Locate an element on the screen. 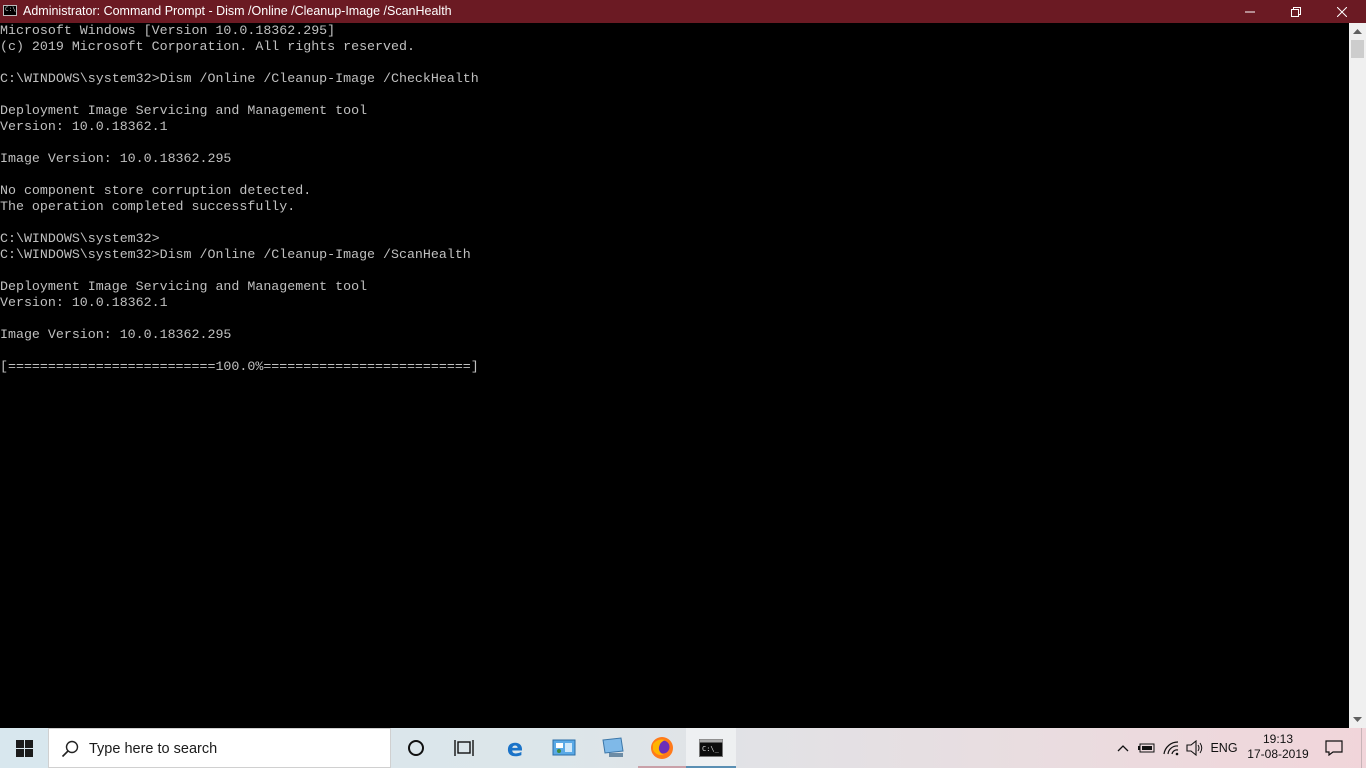 The width and height of the screenshot is (1366, 768). battery-icon is located at coordinates (1146, 748).